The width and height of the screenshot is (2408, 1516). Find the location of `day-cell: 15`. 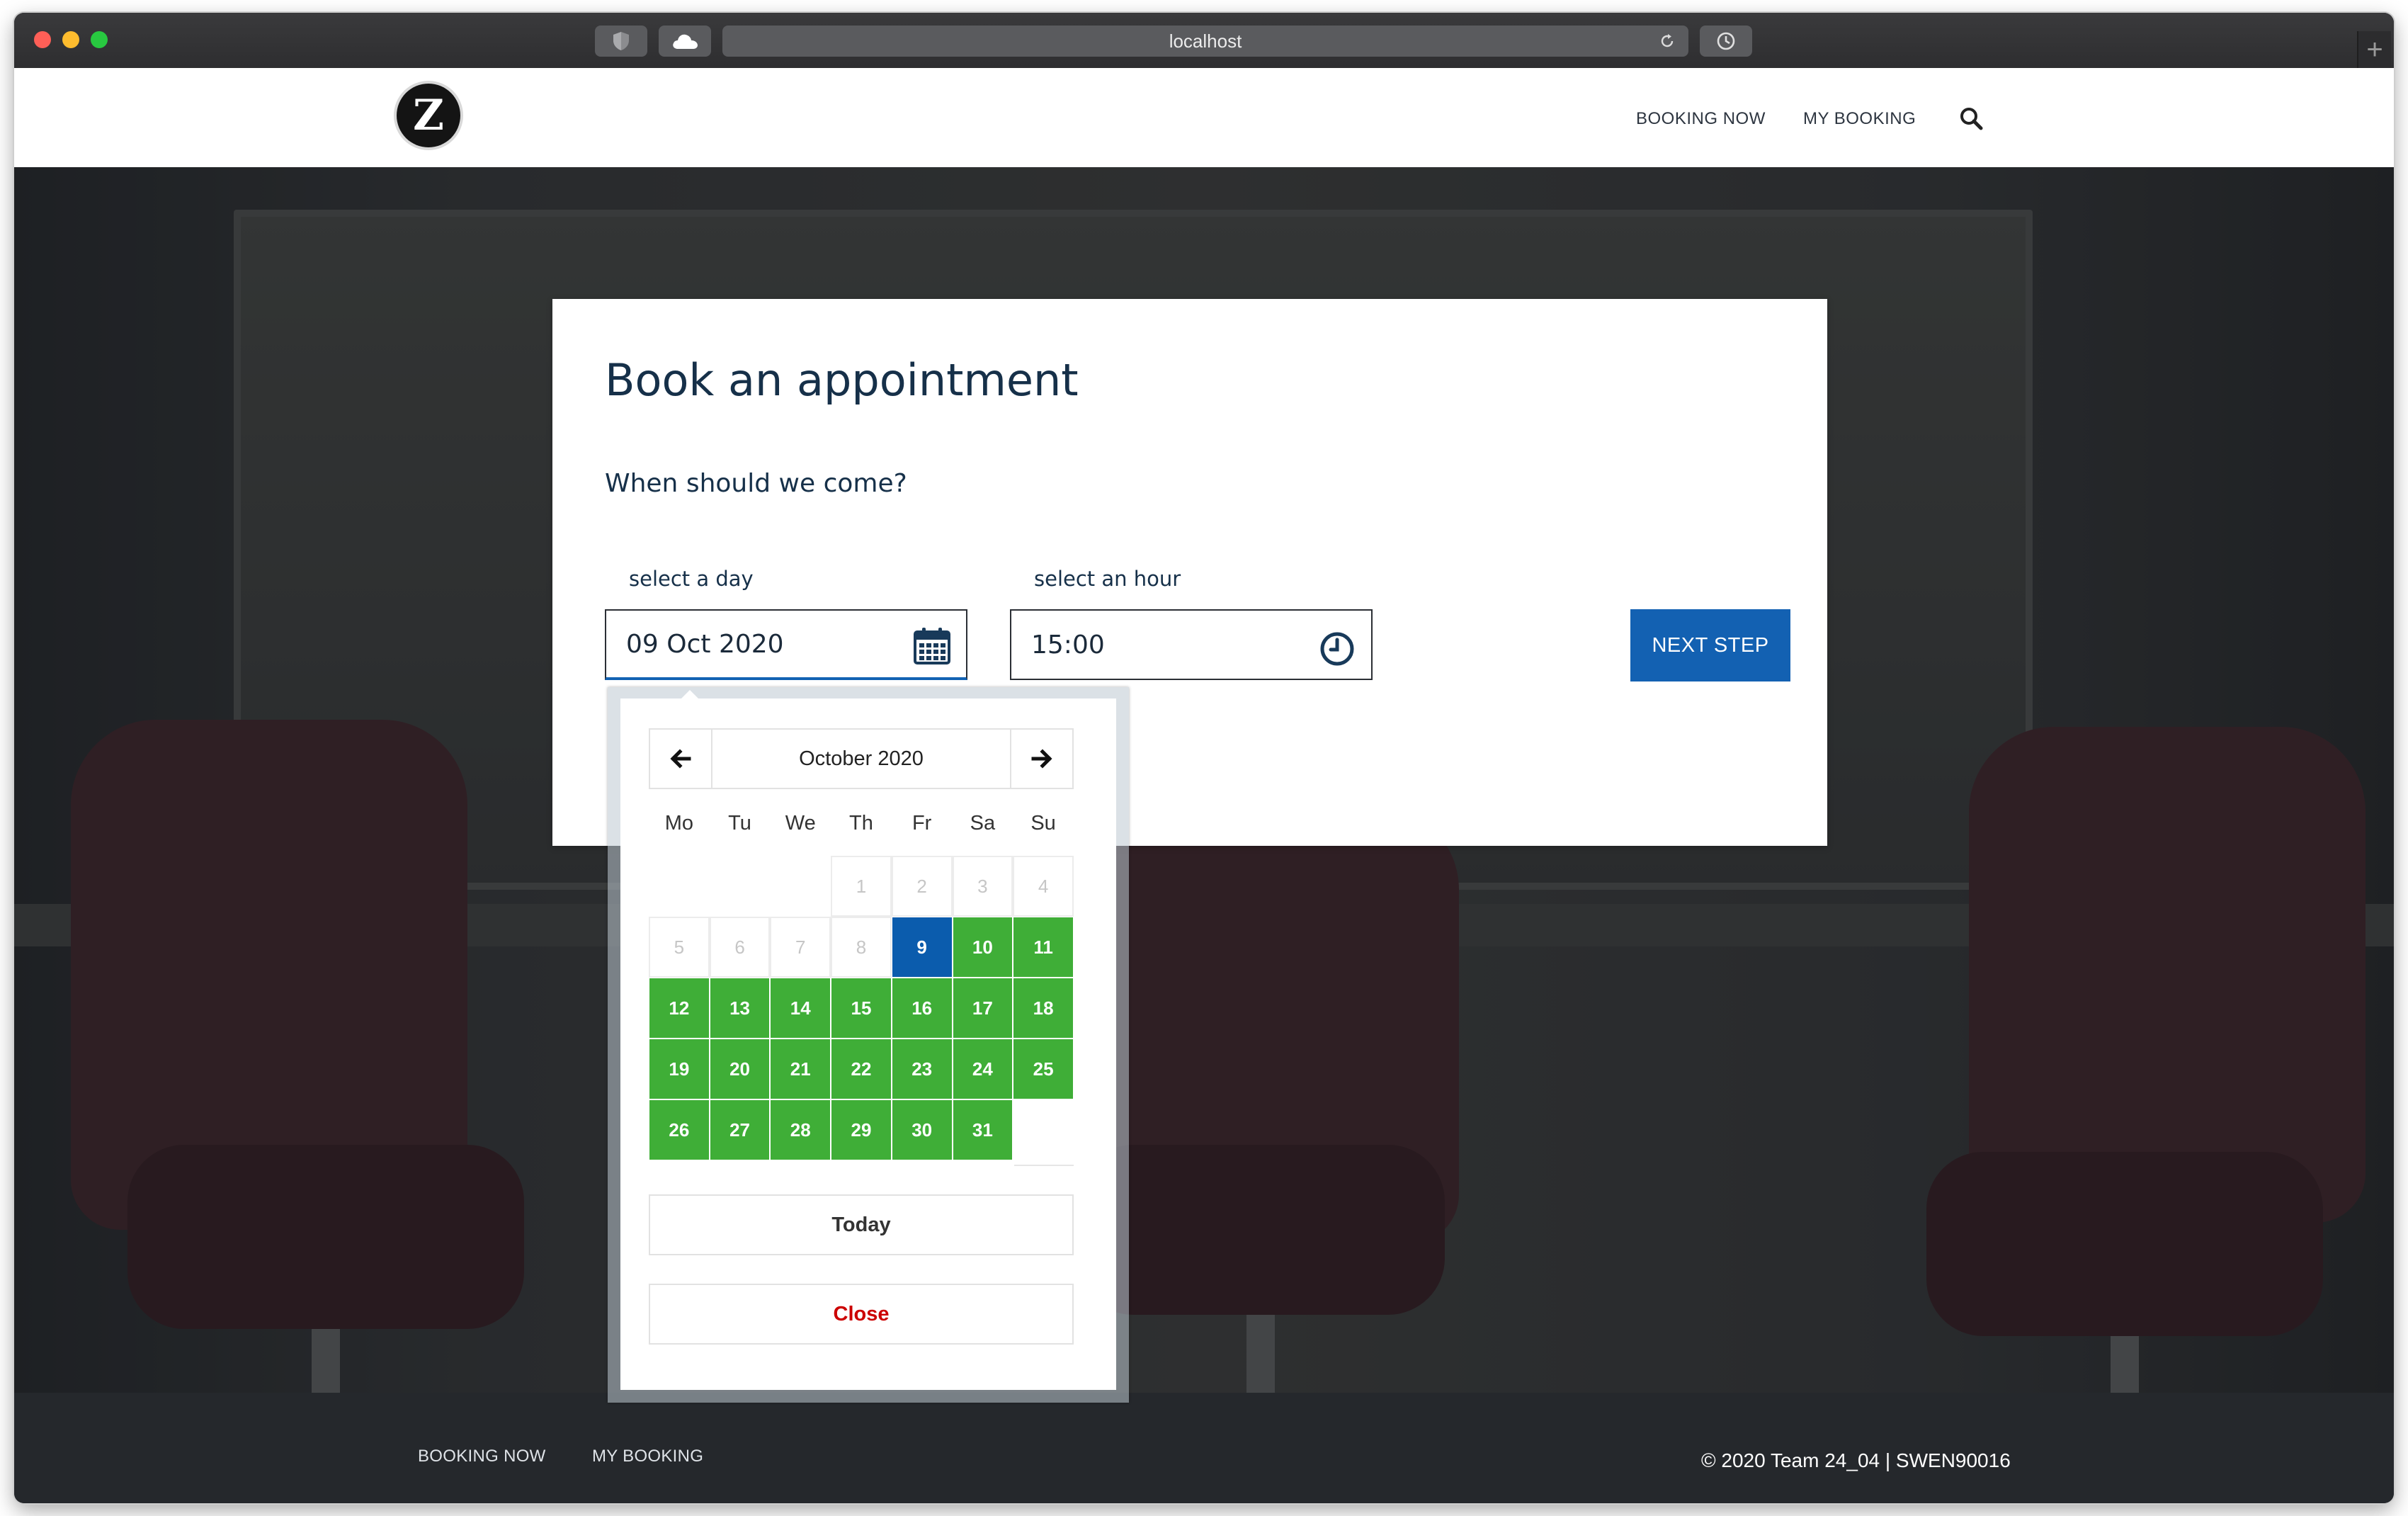

day-cell: 15 is located at coordinates (861, 1008).